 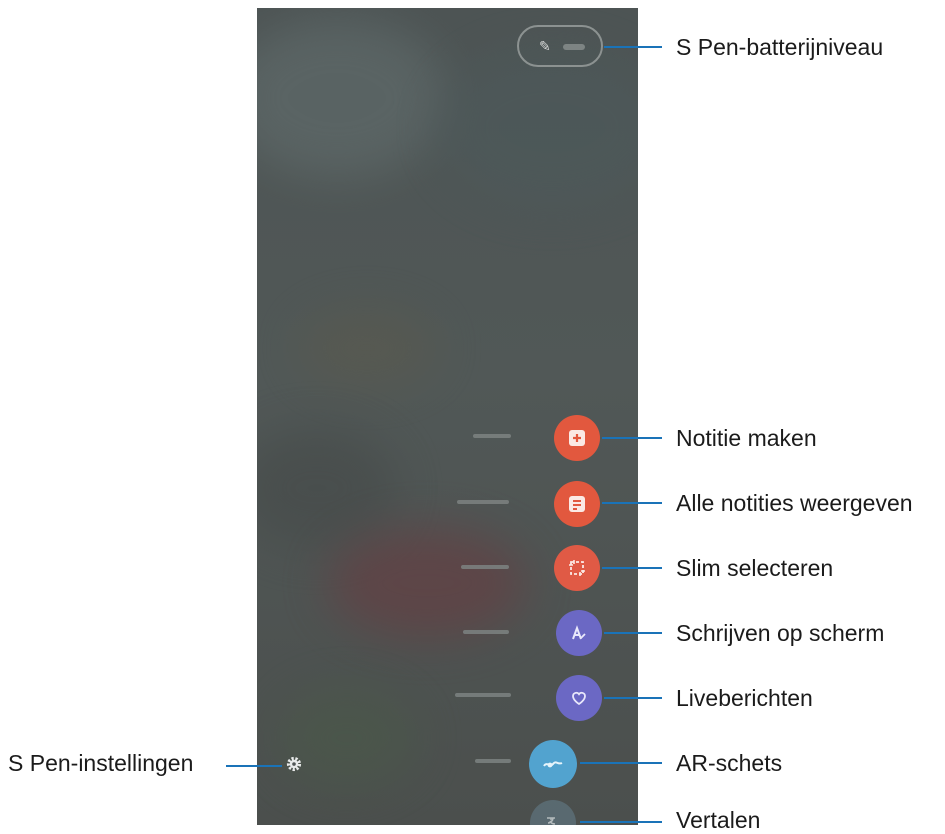 I want to click on ar-doodle-button, so click(x=553, y=764).